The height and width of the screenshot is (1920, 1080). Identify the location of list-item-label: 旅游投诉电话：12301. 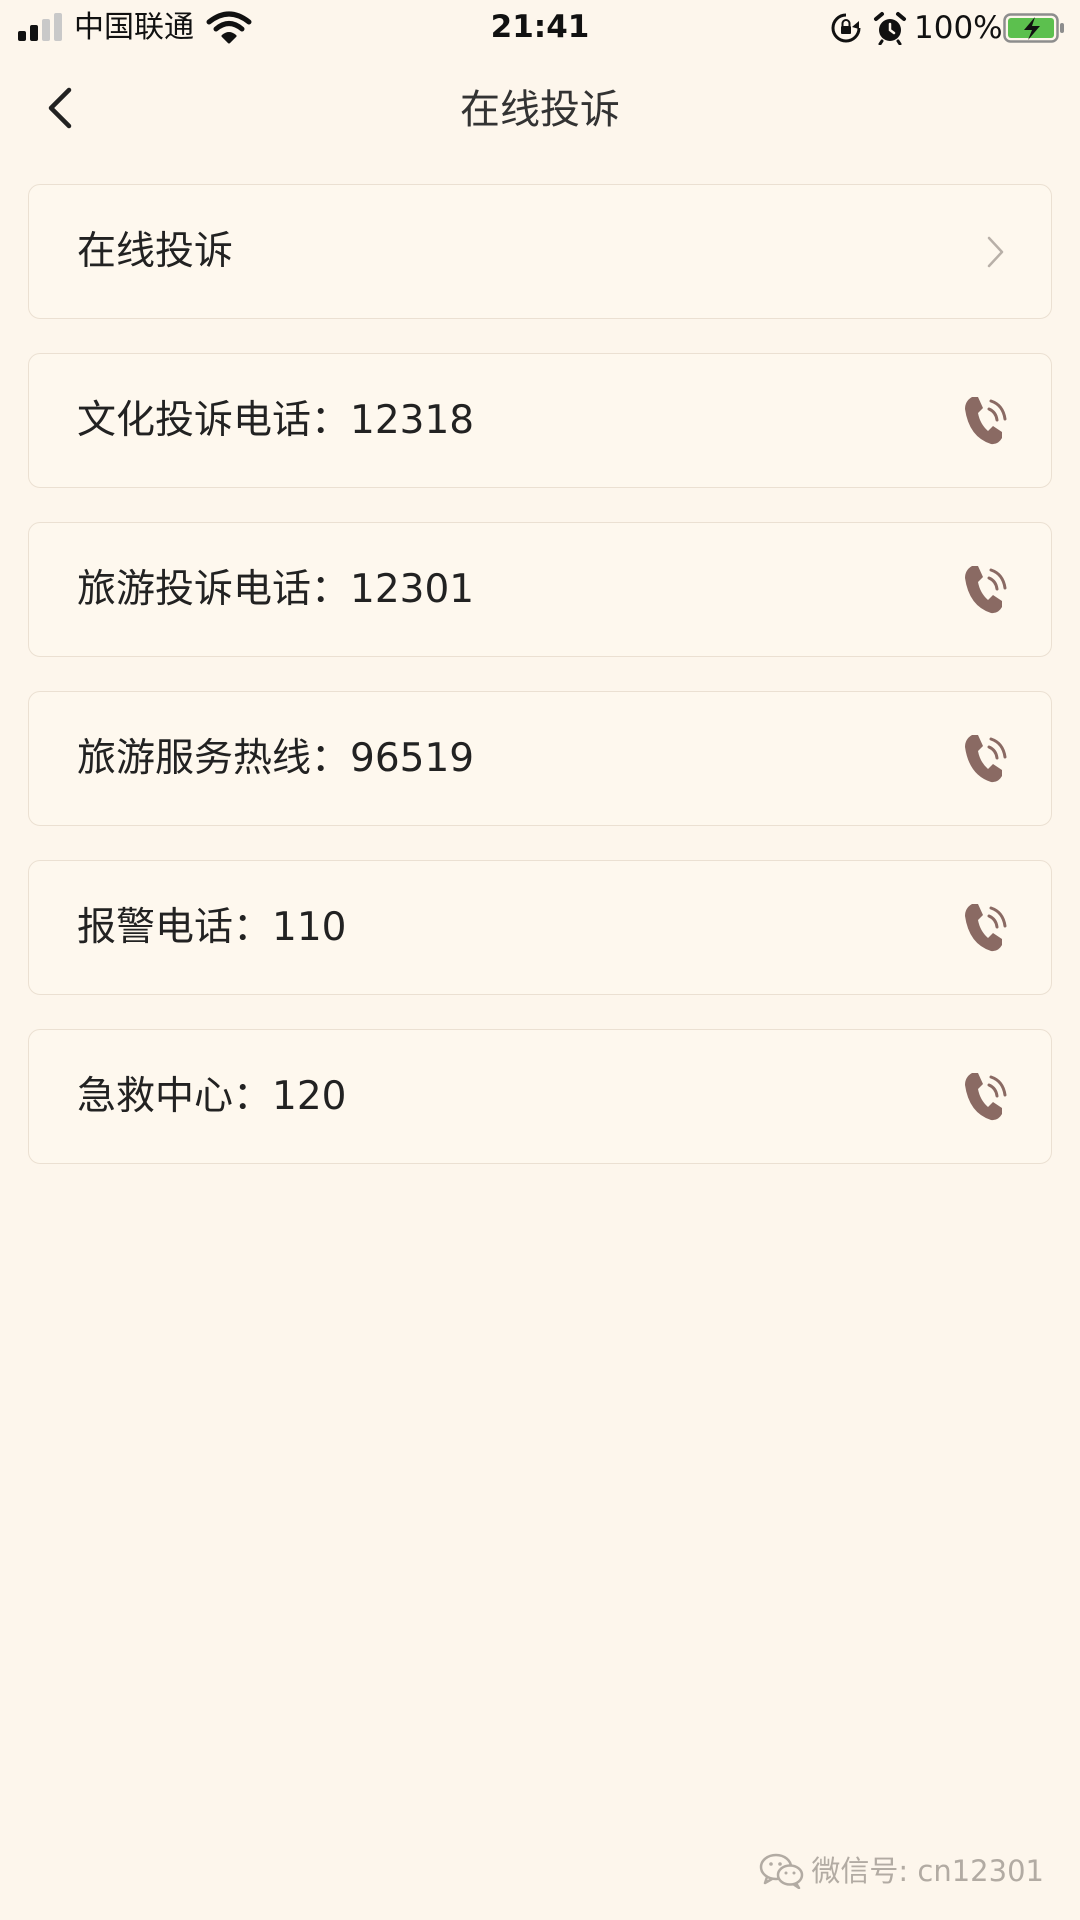
(276, 589).